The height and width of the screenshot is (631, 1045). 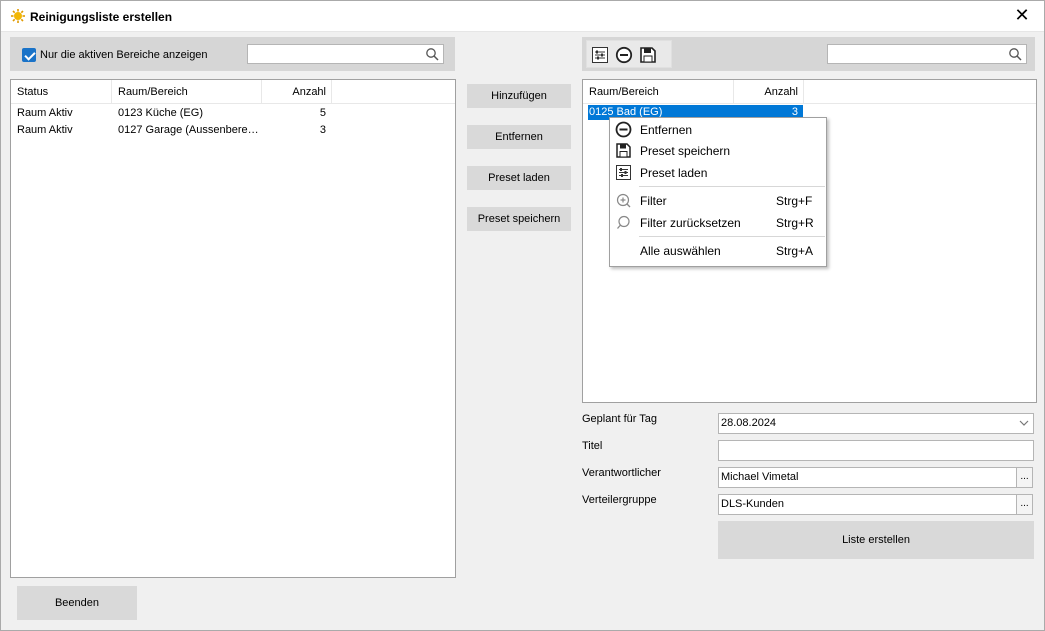 What do you see at coordinates (345, 54) in the screenshot?
I see `left-search-input` at bounding box center [345, 54].